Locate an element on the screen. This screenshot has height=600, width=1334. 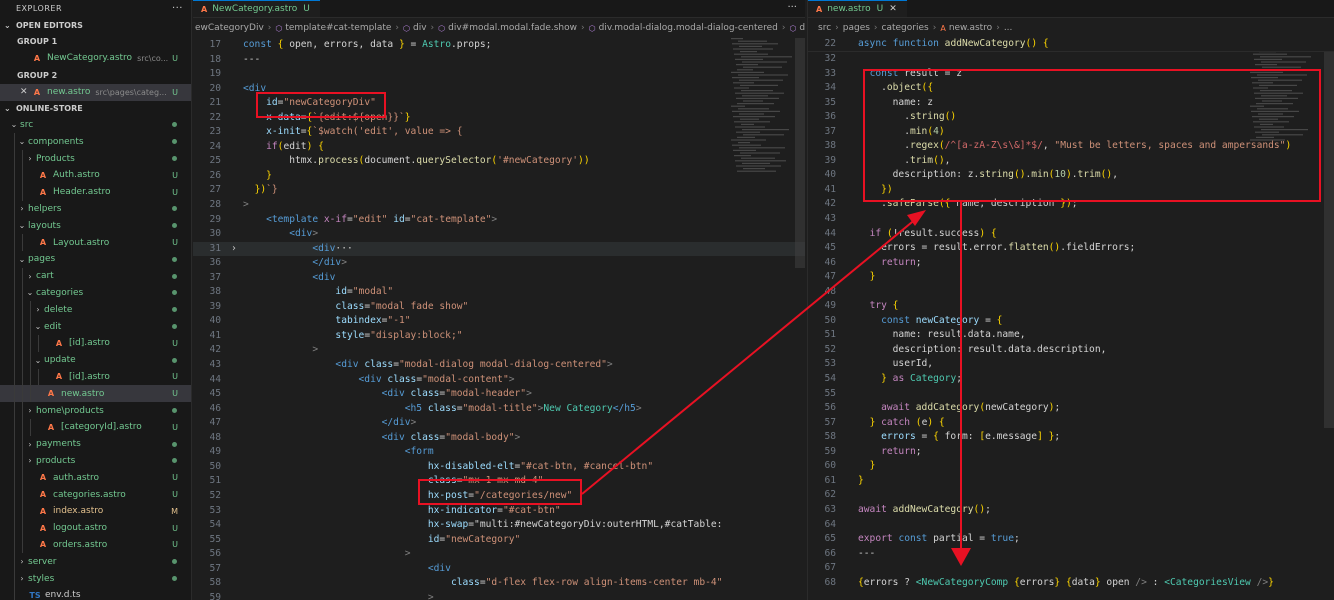
open-editor-new-astro: ✕ A new.astro src\pages\categ... U is located at coordinates (95, 92).